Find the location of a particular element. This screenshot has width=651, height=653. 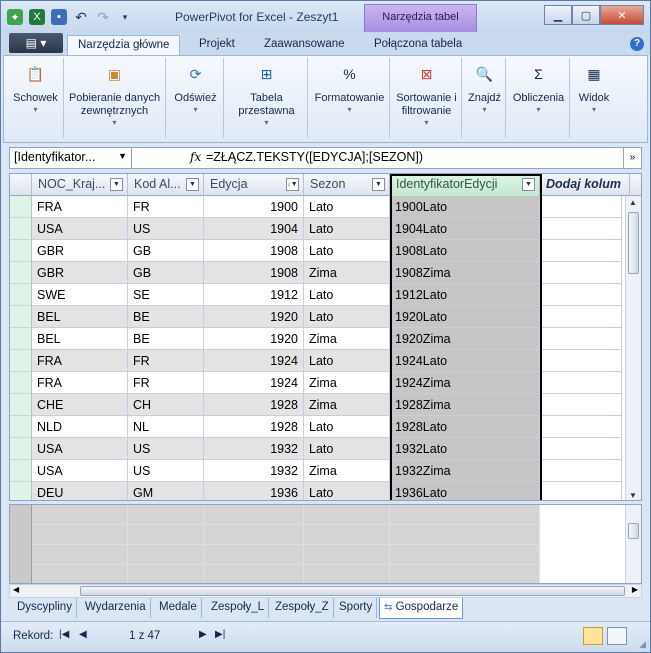

redo-icon: ↷ is located at coordinates (103, 17).